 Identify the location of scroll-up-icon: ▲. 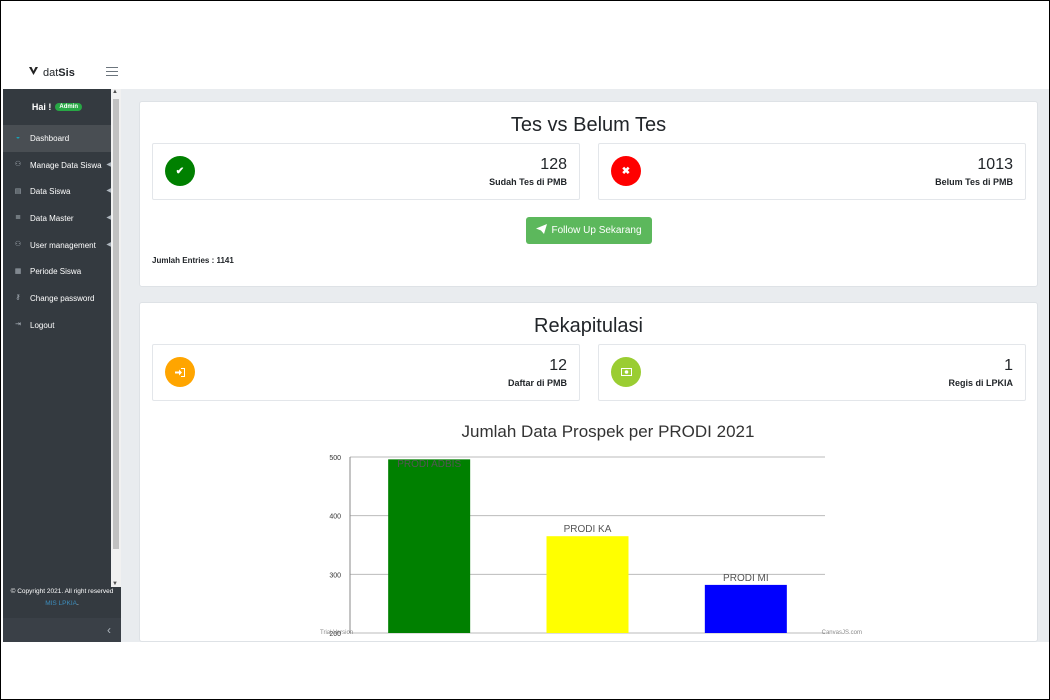
(115, 92).